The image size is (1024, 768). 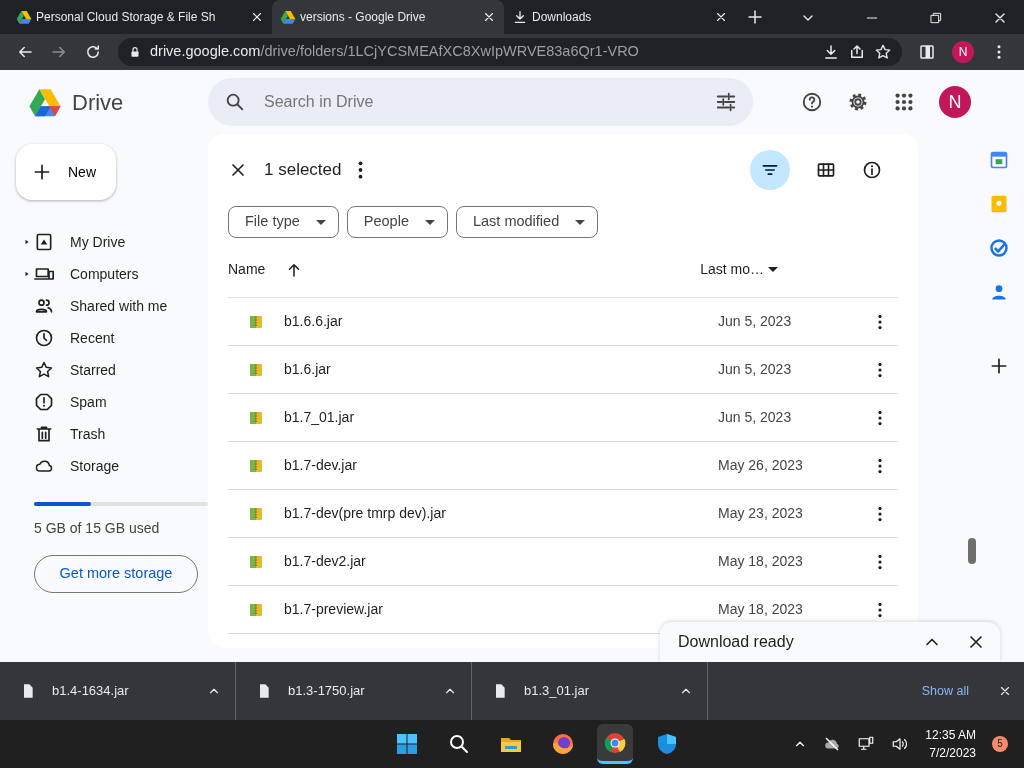 What do you see at coordinates (397, 222) in the screenshot?
I see `filter-chip: People` at bounding box center [397, 222].